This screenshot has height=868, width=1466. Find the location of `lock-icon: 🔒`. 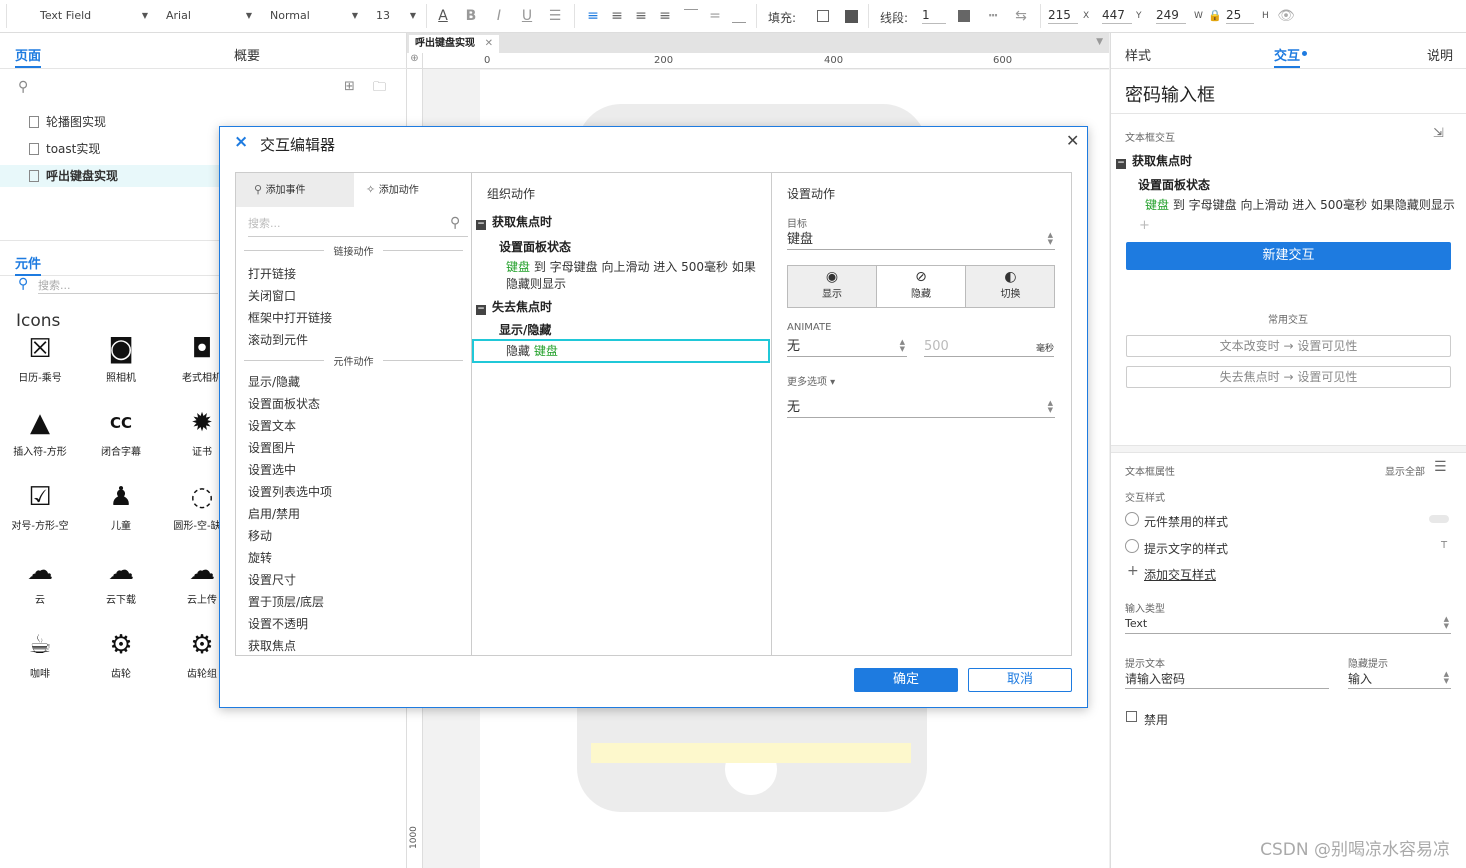

lock-icon: 🔒 is located at coordinates (1215, 16).